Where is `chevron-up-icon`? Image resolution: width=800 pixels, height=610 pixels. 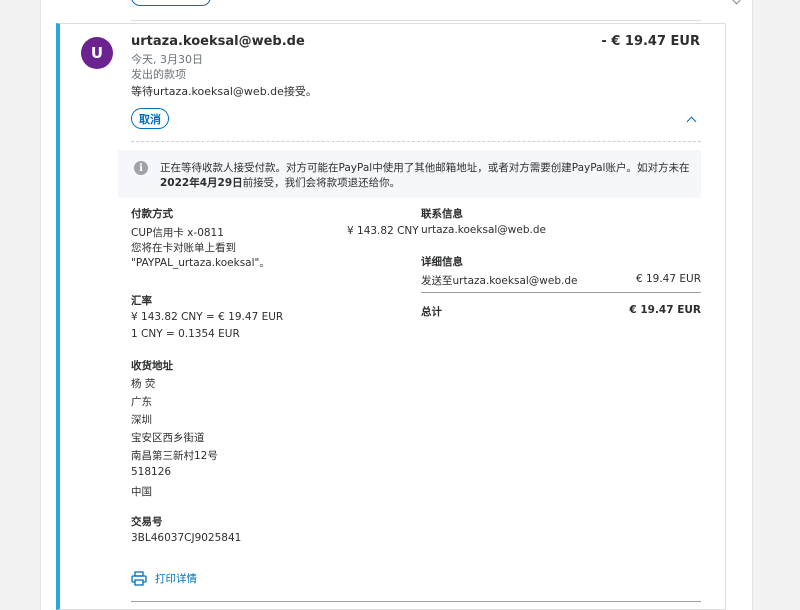
chevron-up-icon is located at coordinates (692, 120).